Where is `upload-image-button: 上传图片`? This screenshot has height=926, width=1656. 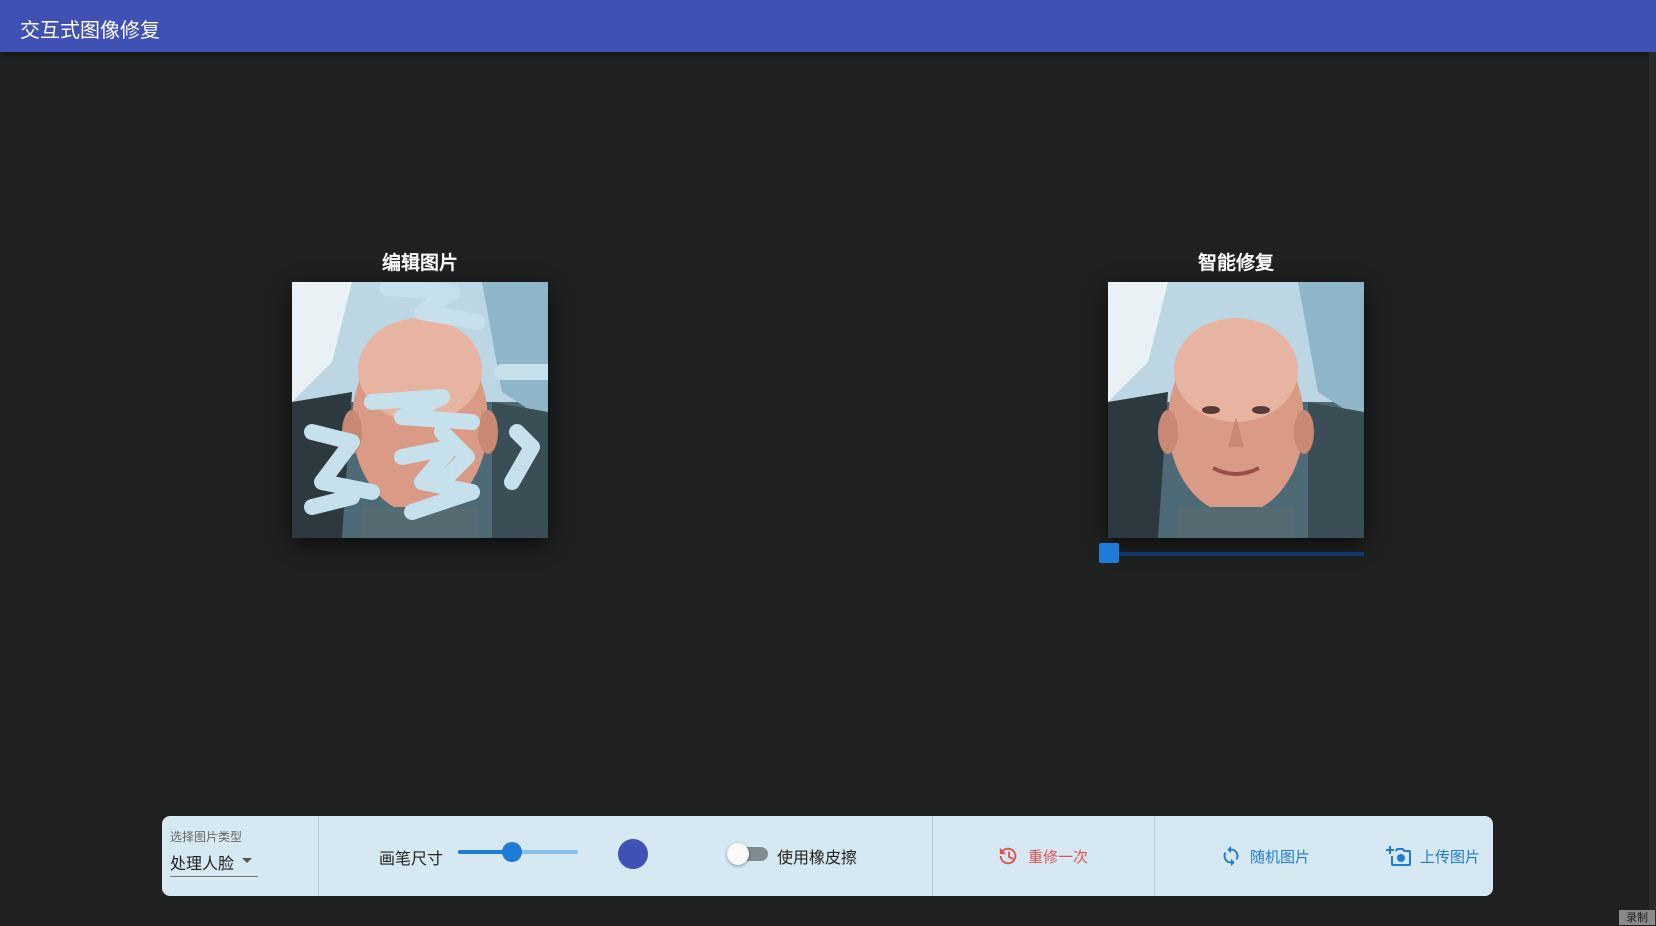
upload-image-button: 上传图片 is located at coordinates (1433, 856).